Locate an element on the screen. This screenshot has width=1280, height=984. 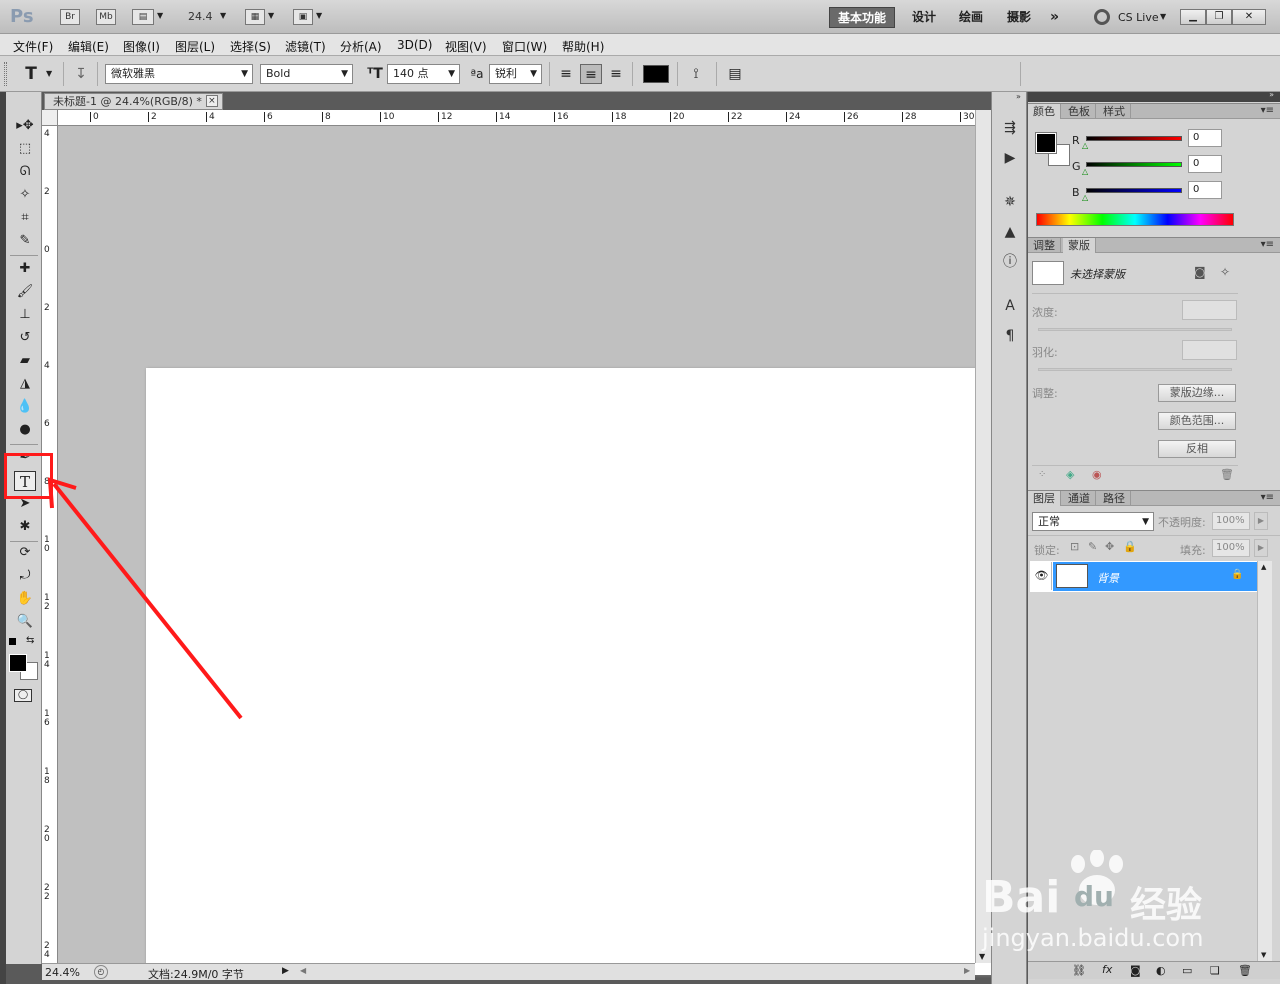
channel-r-slider is located at coordinates (1134, 138).